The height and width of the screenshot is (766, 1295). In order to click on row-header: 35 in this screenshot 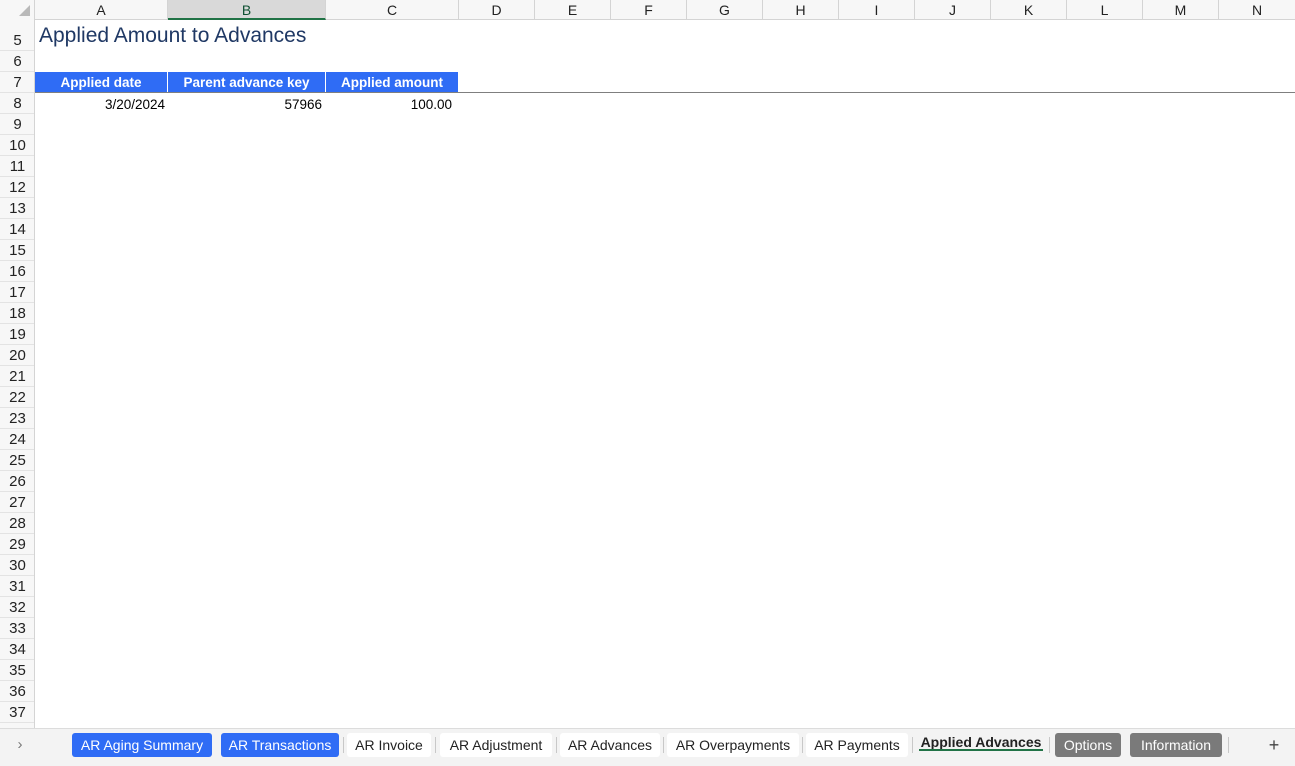, I will do `click(17, 670)`.